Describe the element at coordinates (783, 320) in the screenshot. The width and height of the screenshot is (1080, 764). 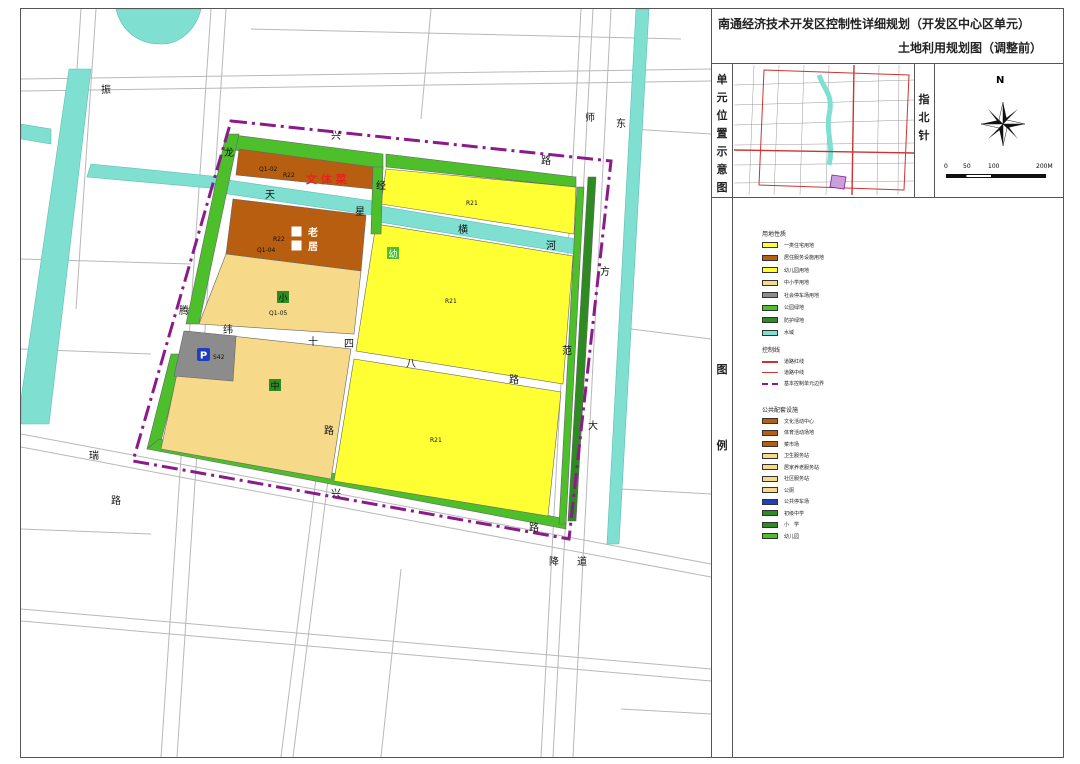
I see `legend-item: 防护绿地` at that location.